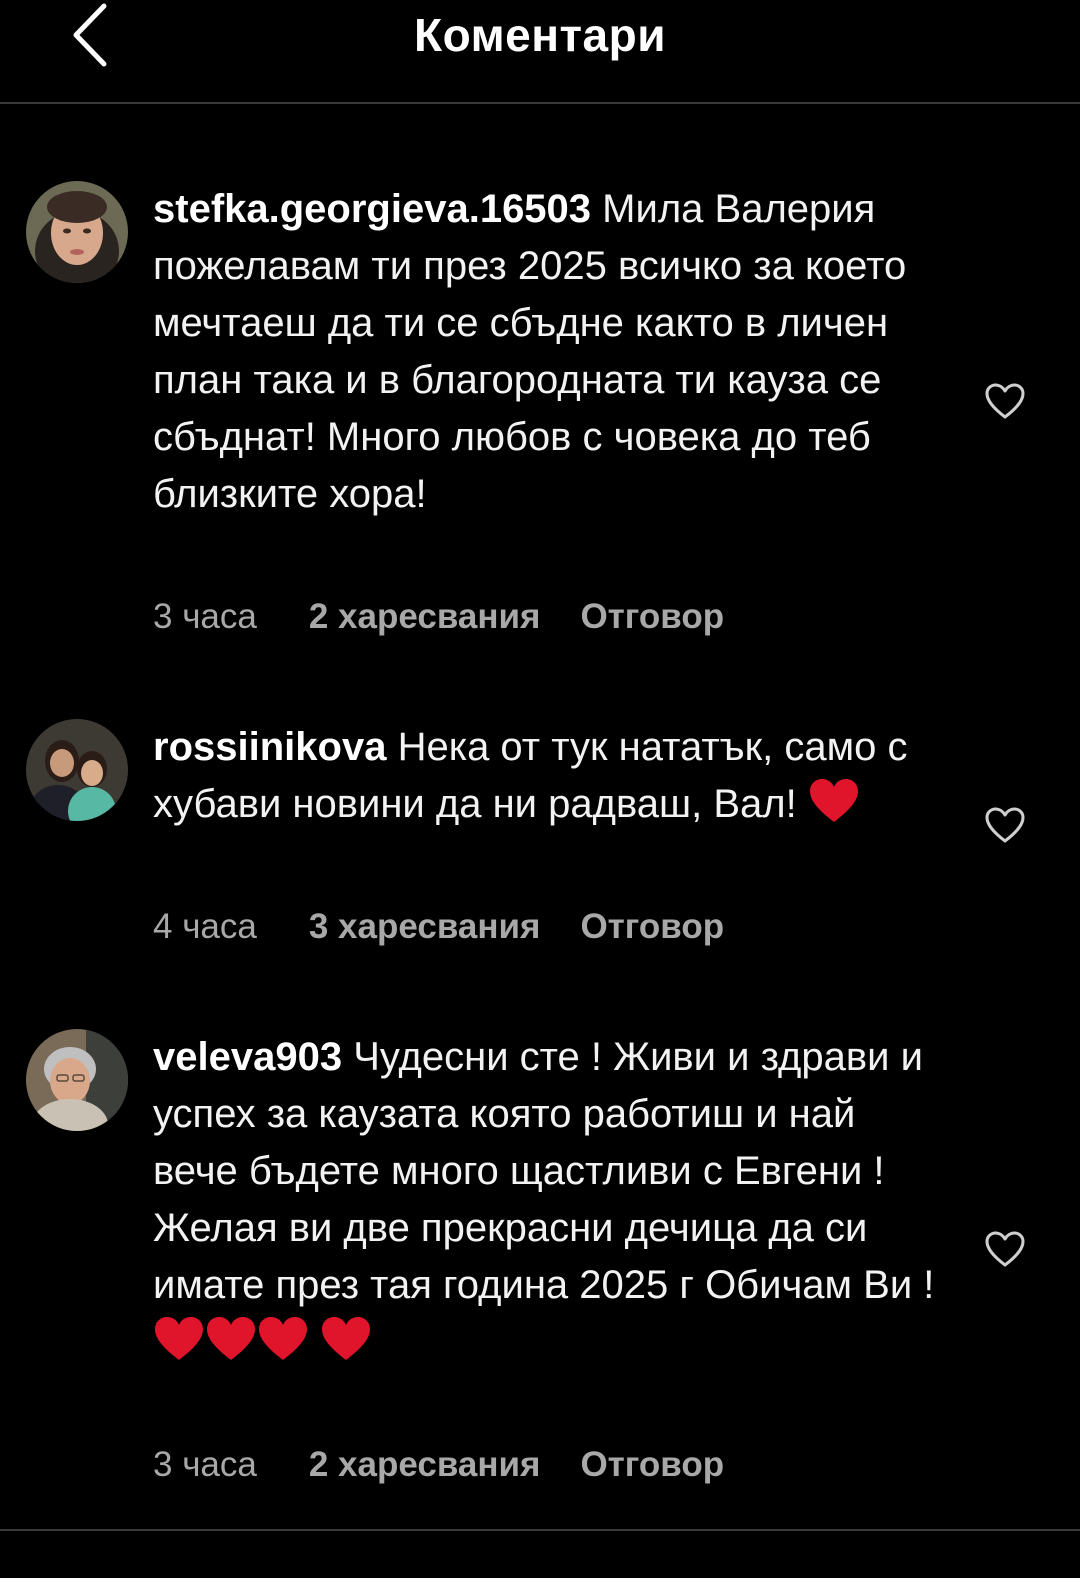 The width and height of the screenshot is (1080, 1578). I want to click on header-bar: Коментари, so click(540, 52).